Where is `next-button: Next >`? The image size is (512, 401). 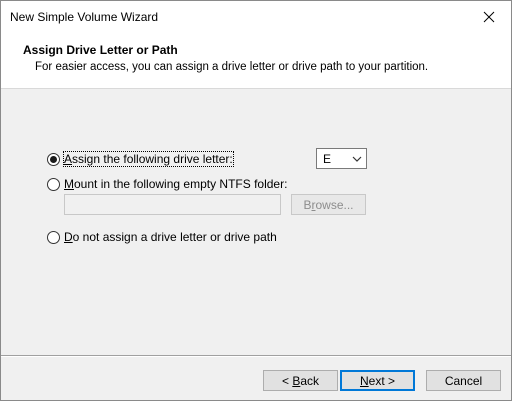
next-button: Next > is located at coordinates (377, 380).